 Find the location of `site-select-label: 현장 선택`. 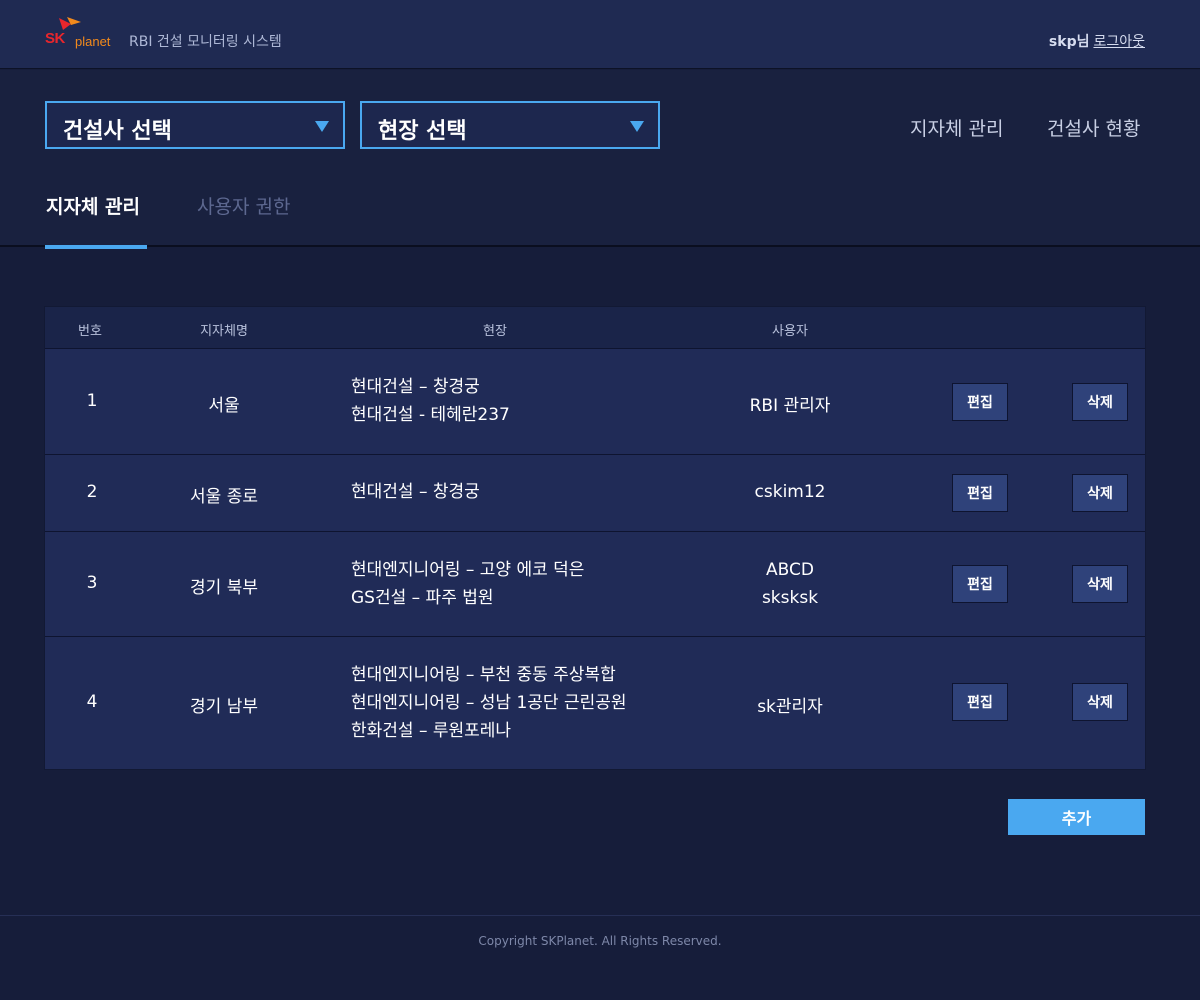

site-select-label: 현장 선택 is located at coordinates (422, 131).